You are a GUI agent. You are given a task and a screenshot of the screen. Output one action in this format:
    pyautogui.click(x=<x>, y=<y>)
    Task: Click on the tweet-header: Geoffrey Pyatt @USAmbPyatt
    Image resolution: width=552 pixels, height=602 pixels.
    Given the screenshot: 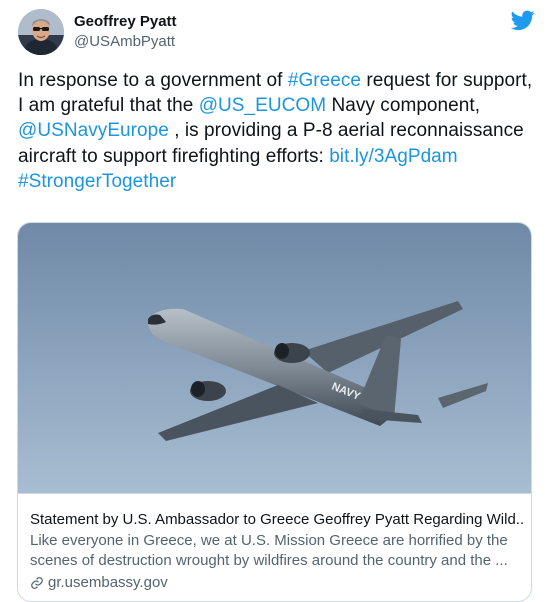 What is the action you would take?
    pyautogui.click(x=277, y=32)
    